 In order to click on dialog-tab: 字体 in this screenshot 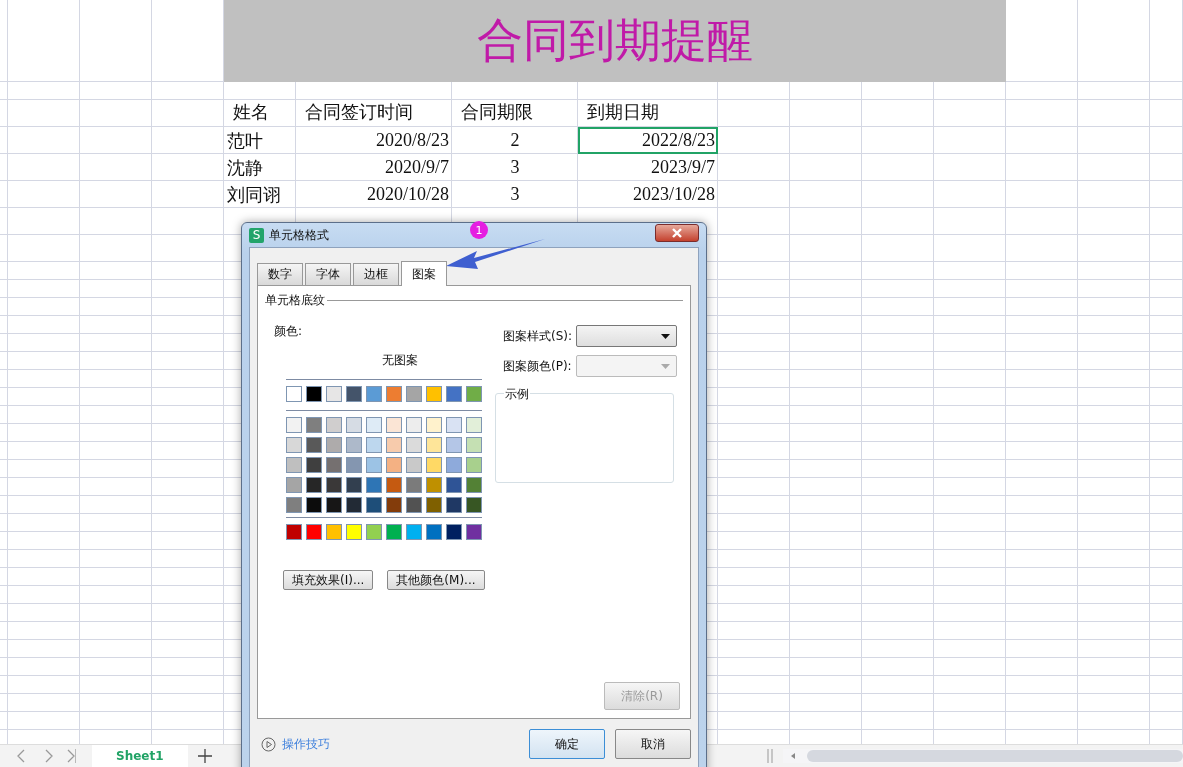, I will do `click(328, 274)`.